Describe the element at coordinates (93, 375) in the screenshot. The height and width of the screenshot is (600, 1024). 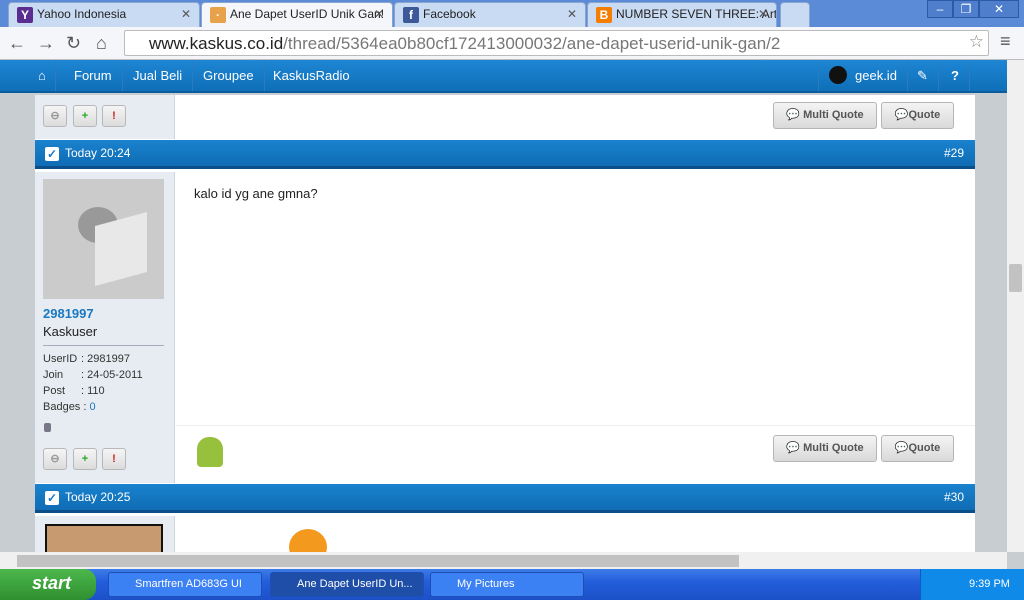
I see `info-join: Join: 24-05-2011` at that location.